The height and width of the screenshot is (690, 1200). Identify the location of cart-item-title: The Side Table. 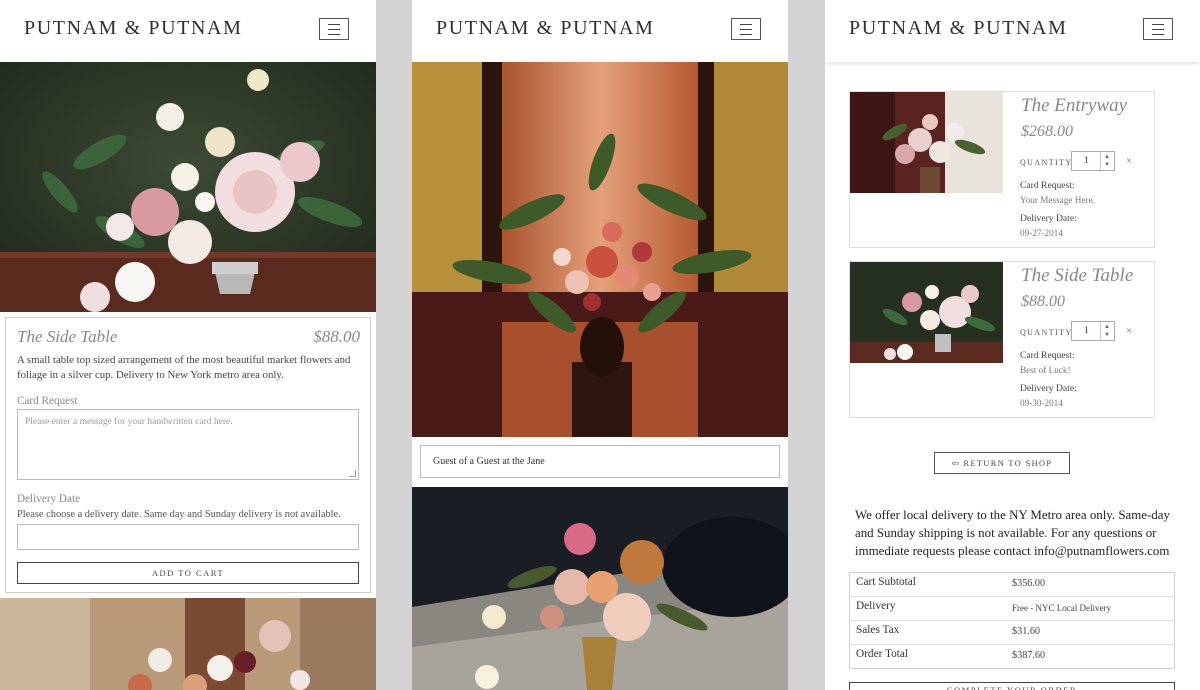
(1077, 276).